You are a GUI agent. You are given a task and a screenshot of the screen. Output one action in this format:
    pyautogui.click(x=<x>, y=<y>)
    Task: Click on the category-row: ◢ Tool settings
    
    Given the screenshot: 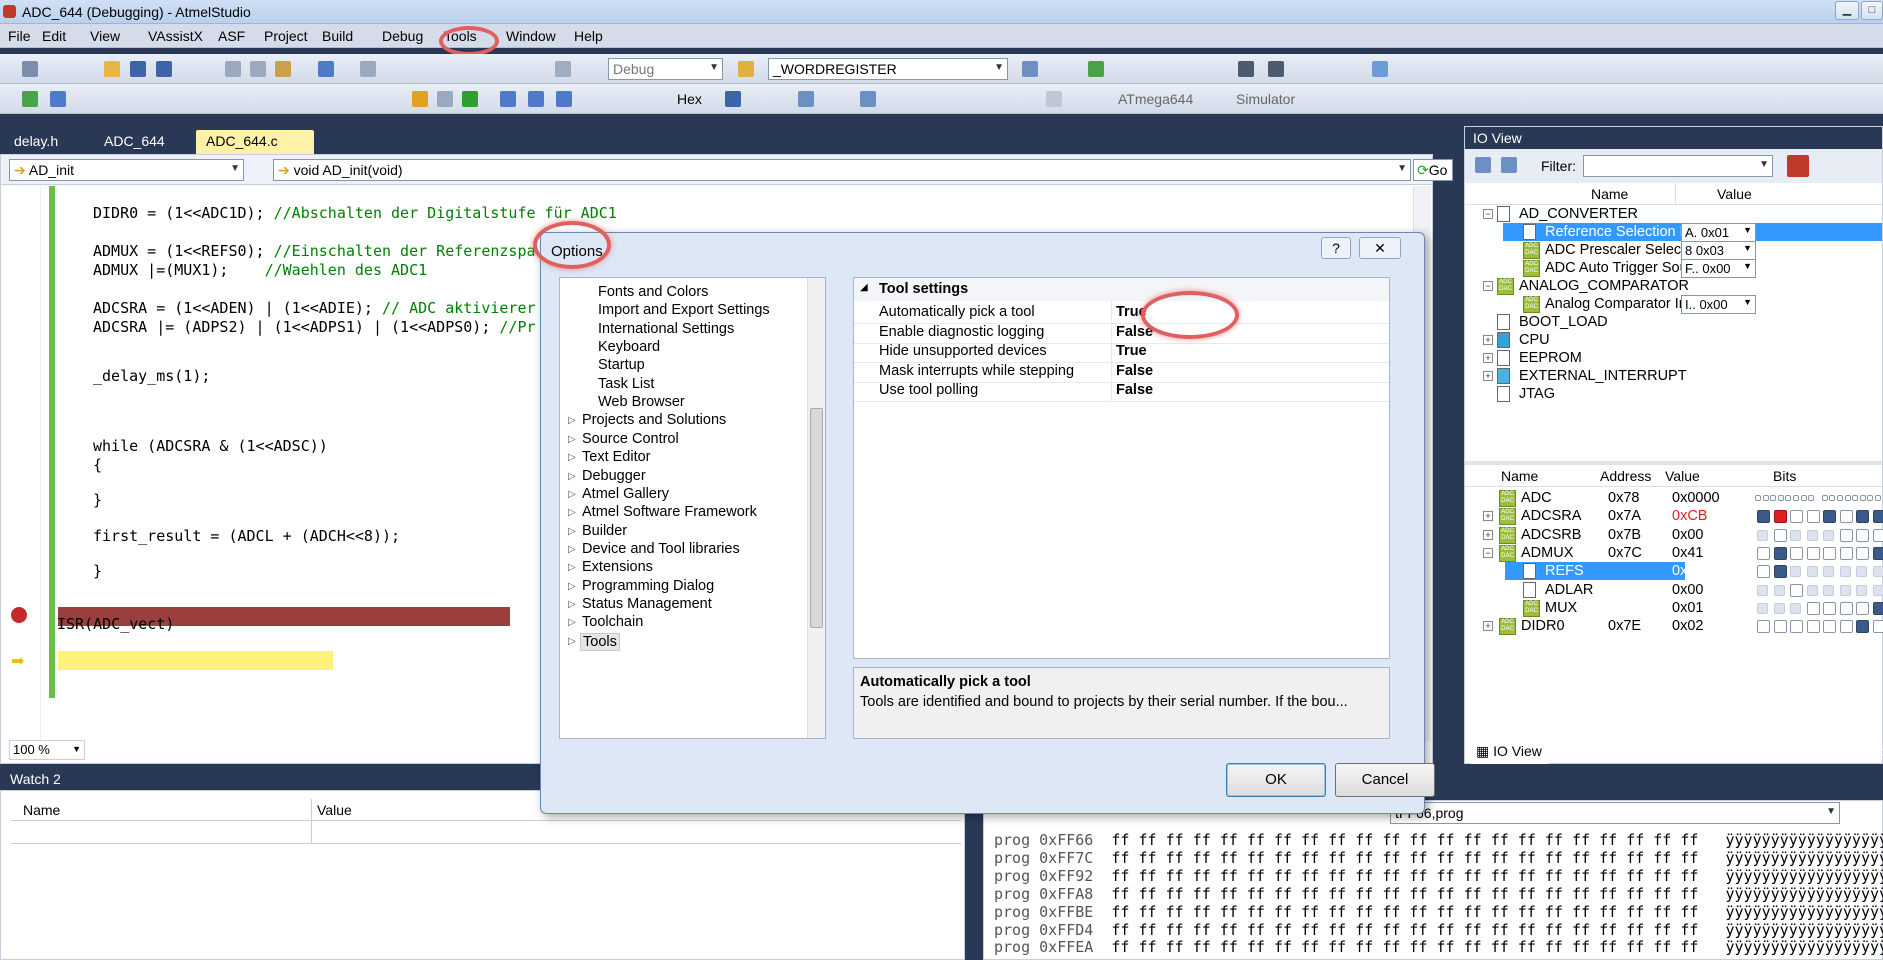 What is the action you would take?
    pyautogui.click(x=1121, y=289)
    